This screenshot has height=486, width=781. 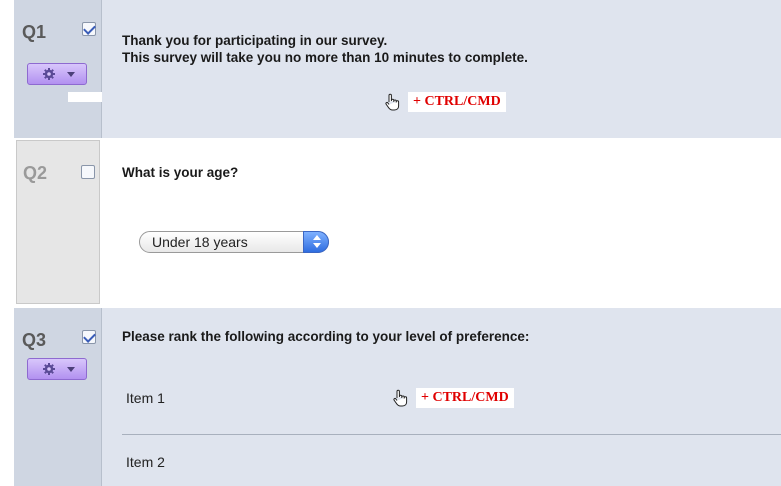 What do you see at coordinates (35, 173) in the screenshot?
I see `question-number: Q2` at bounding box center [35, 173].